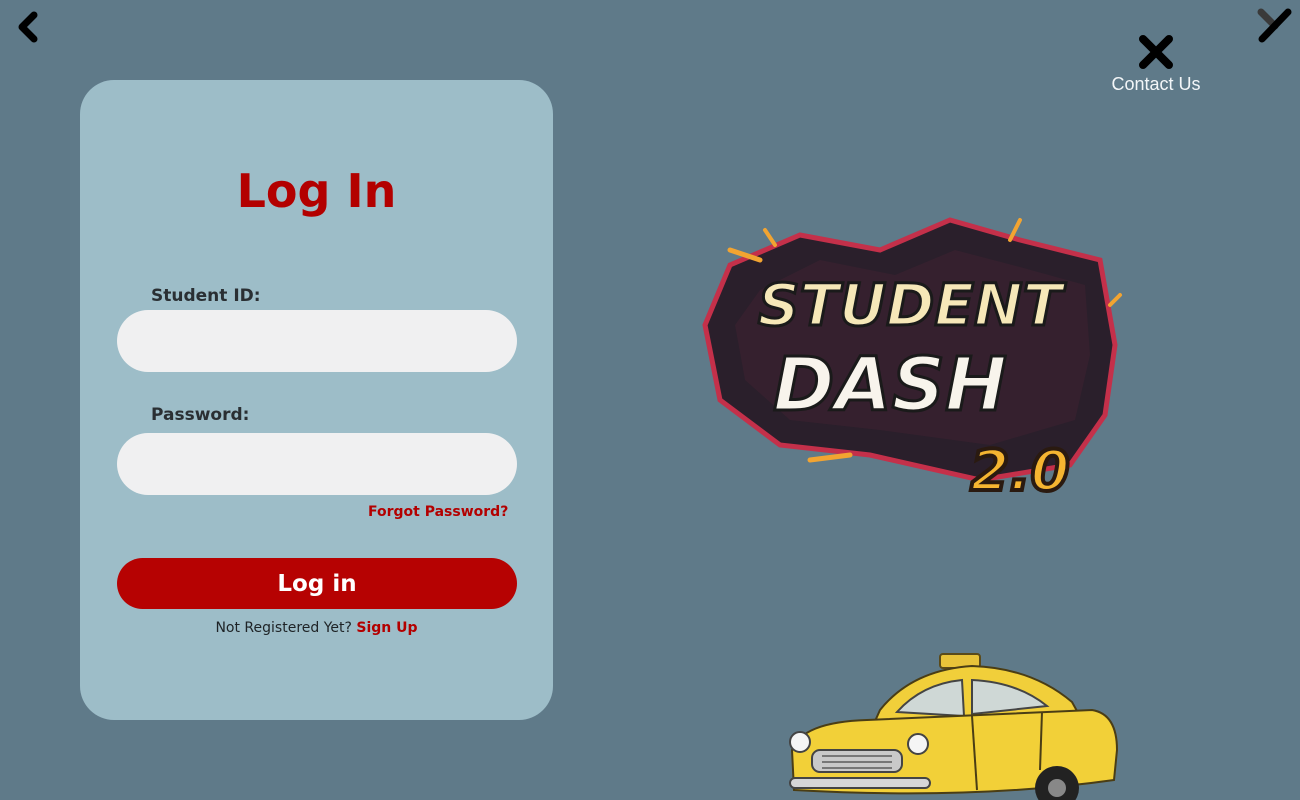  I want to click on back-button, so click(28, 27).